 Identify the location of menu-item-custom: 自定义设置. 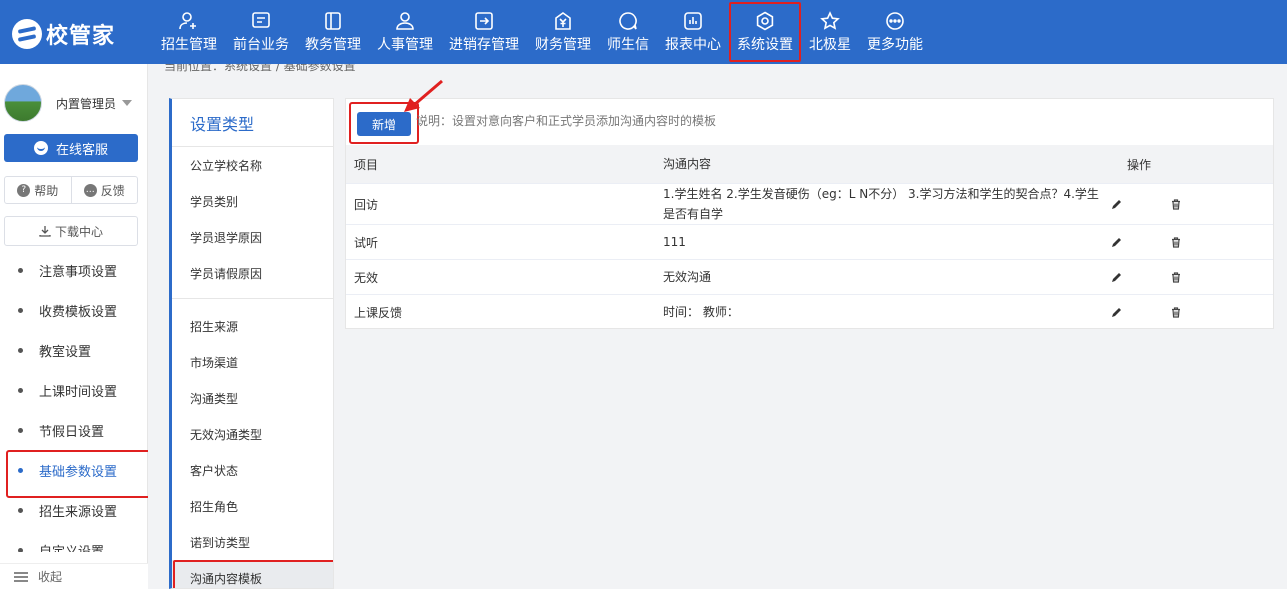
(74, 541).